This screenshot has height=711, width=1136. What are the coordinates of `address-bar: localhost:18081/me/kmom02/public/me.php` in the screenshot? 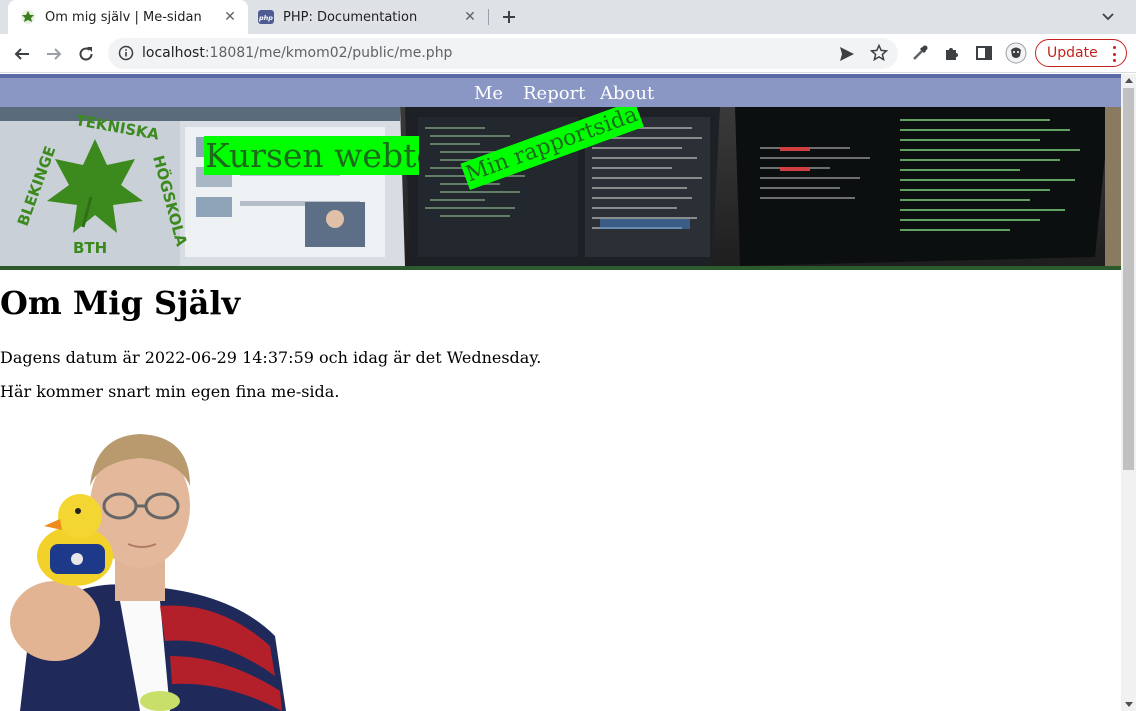 It's located at (503, 53).